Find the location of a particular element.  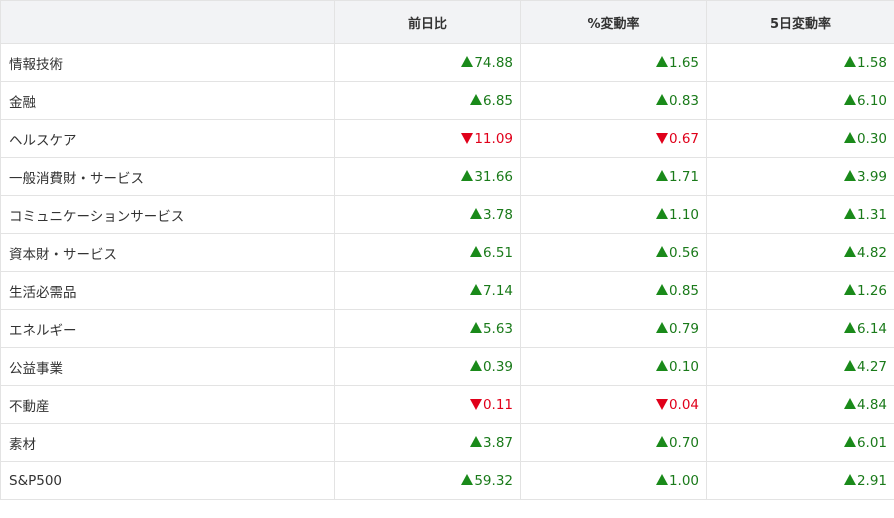

five-day-change-cell: 0.30 is located at coordinates (800, 138).